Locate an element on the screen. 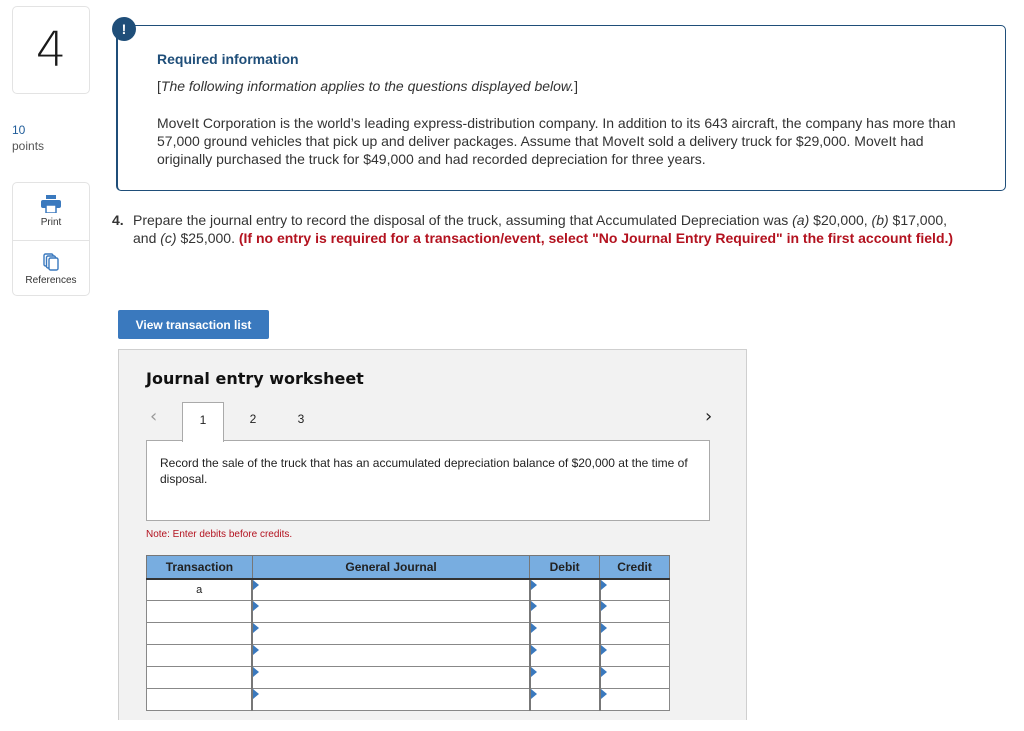  documents-icon is located at coordinates (51, 261).